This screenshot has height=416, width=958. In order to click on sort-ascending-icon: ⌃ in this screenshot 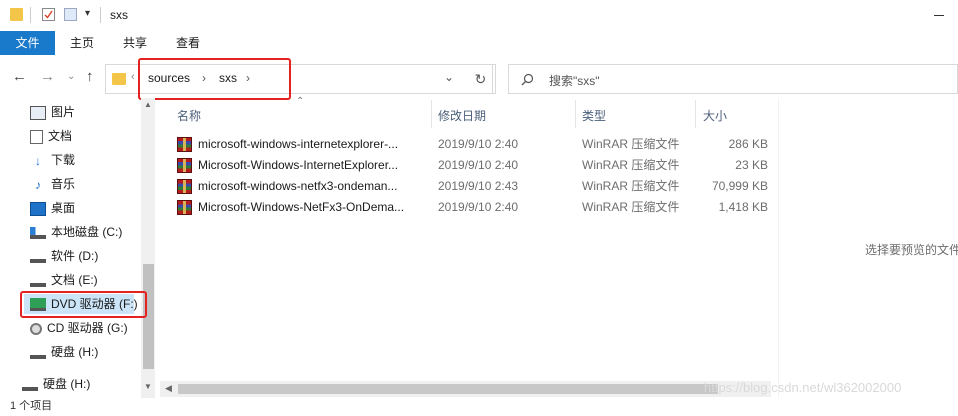, I will do `click(300, 101)`.